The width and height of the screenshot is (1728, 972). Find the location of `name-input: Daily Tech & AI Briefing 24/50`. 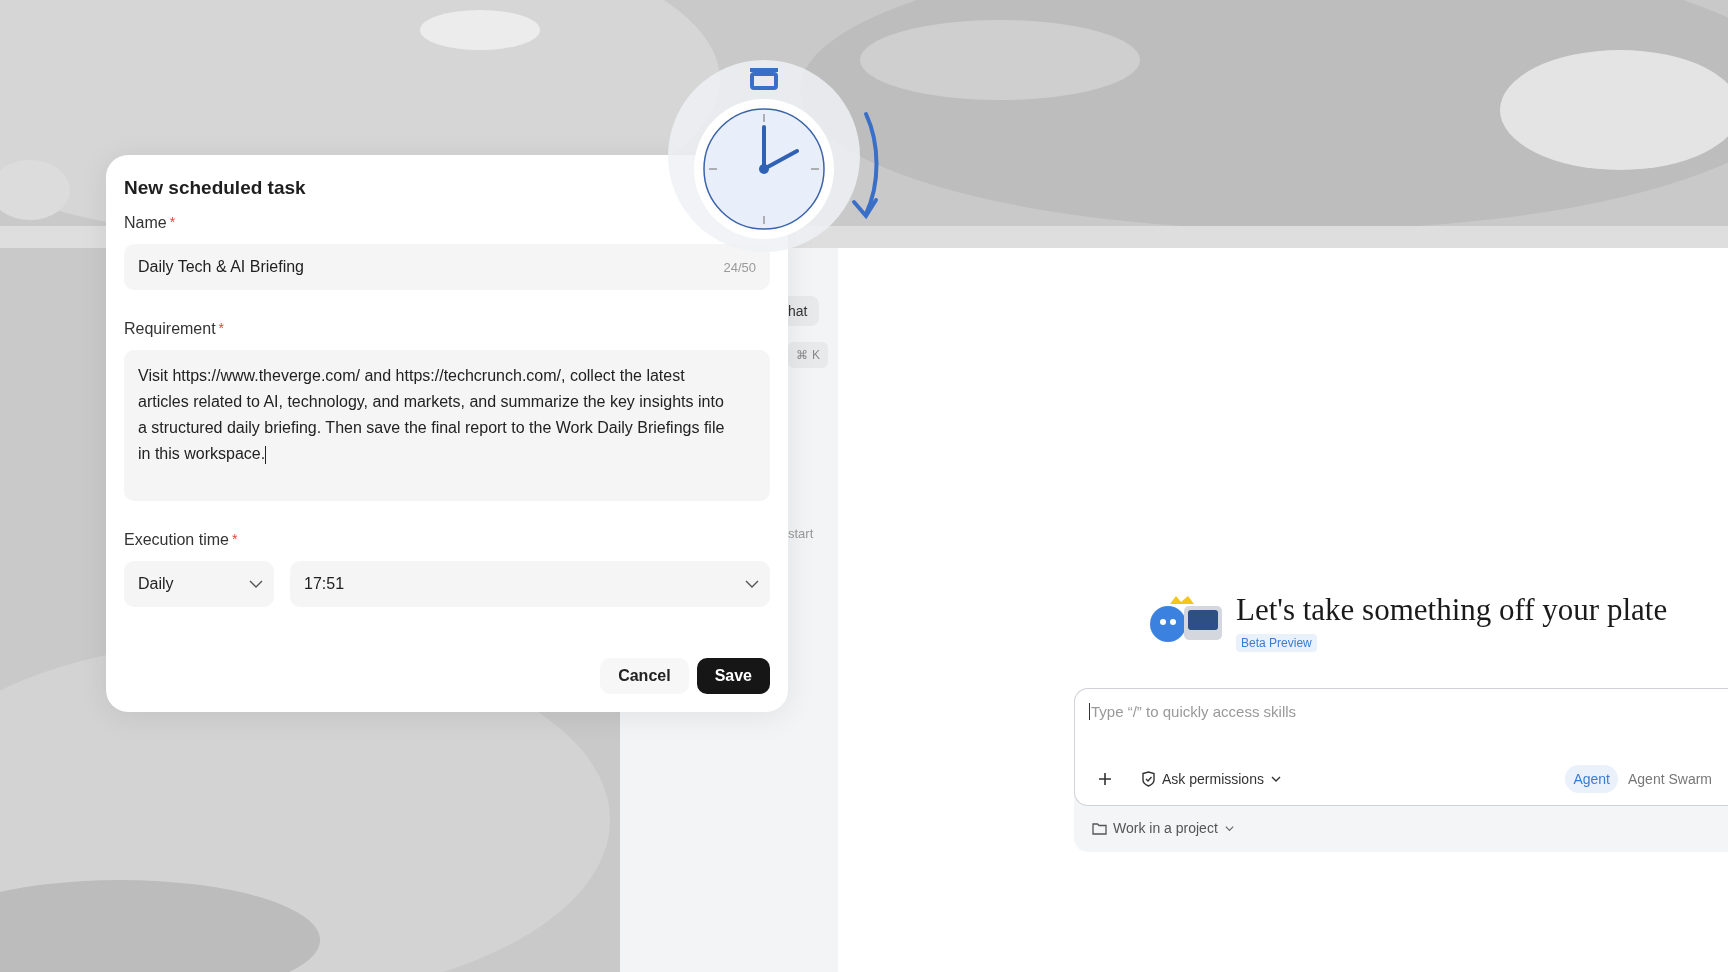

name-input: Daily Tech & AI Briefing 24/50 is located at coordinates (447, 267).